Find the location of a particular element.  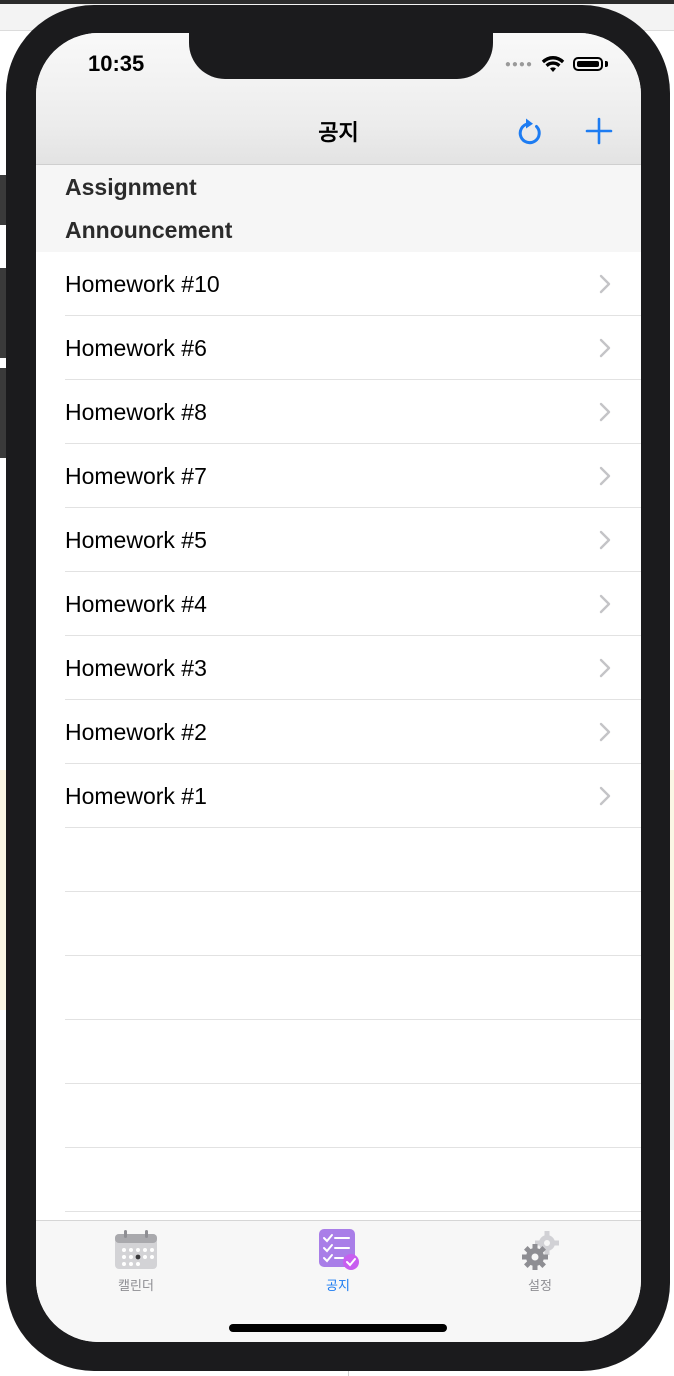

add-icon is located at coordinates (599, 131).